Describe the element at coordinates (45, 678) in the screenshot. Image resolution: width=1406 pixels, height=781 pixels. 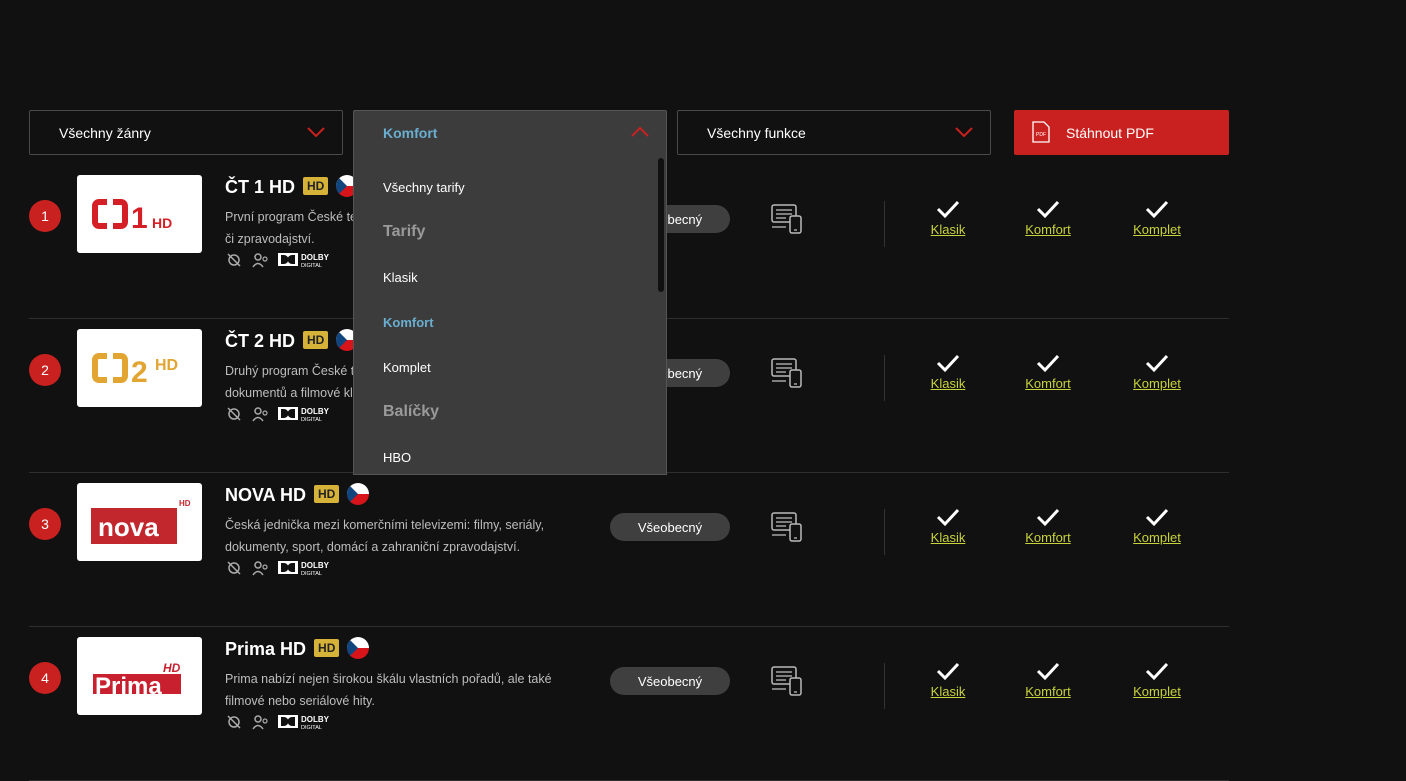
I see `channel-number: 4` at that location.